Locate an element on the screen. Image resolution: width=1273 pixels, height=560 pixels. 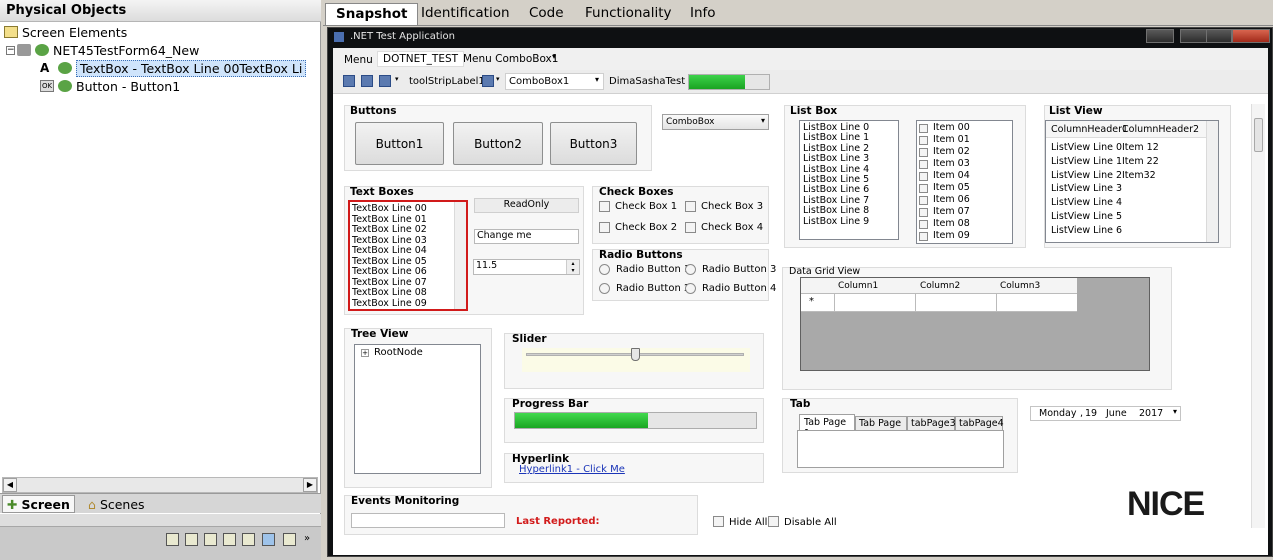
events-input is located at coordinates (428, 520).